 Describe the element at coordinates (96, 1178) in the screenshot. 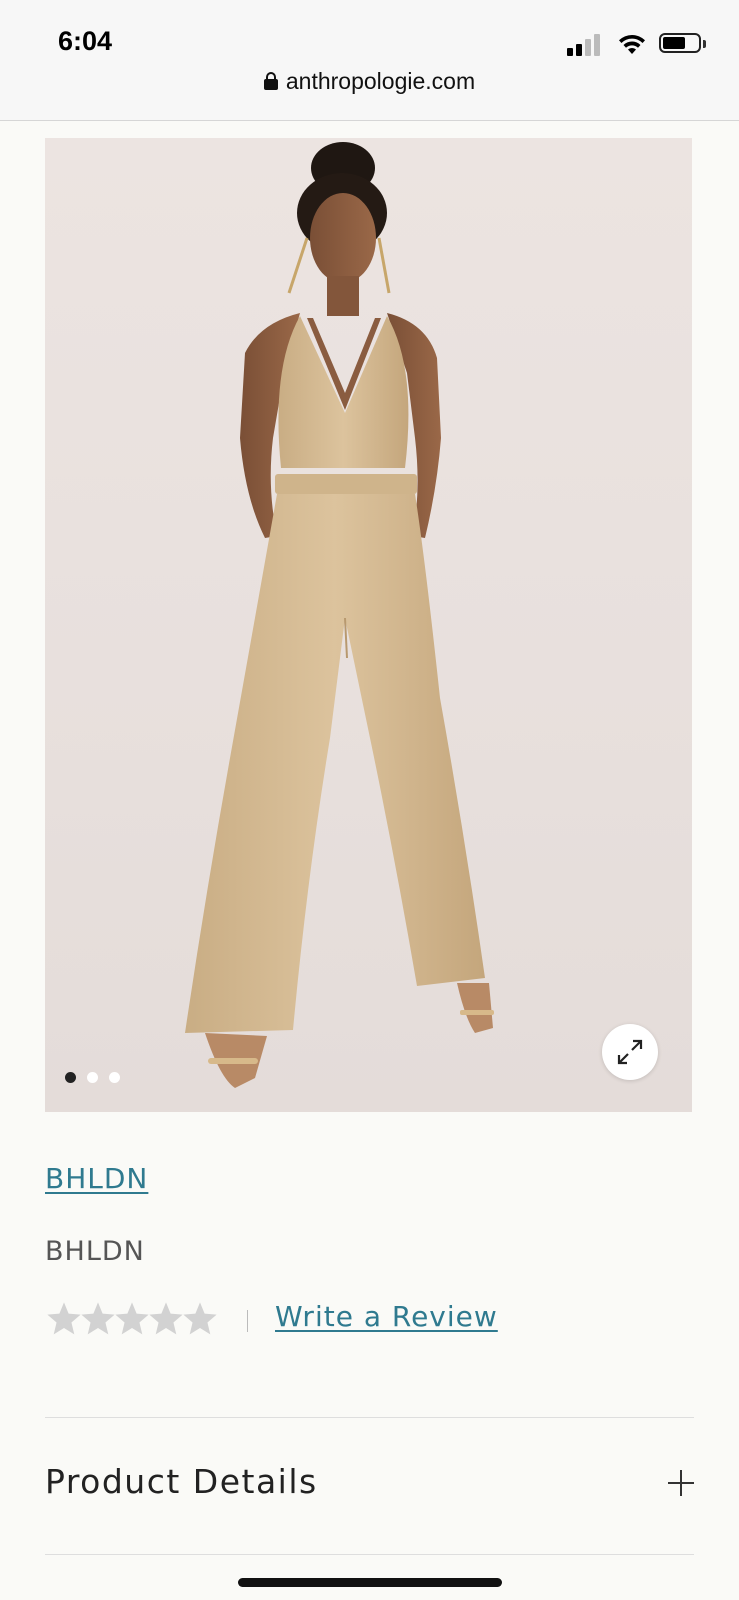

I see `brand-link: BHLDN` at that location.